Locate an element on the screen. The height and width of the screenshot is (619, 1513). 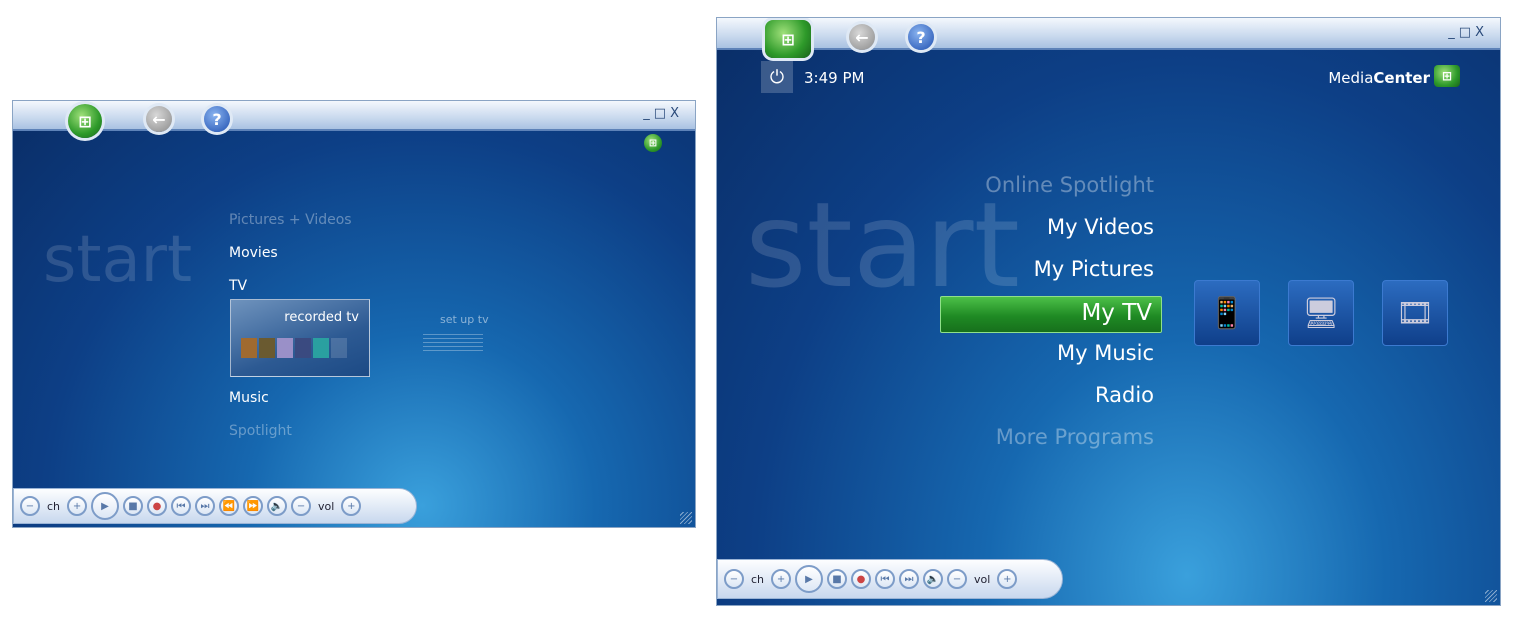
set-up-tv-lines is located at coordinates (453, 341).